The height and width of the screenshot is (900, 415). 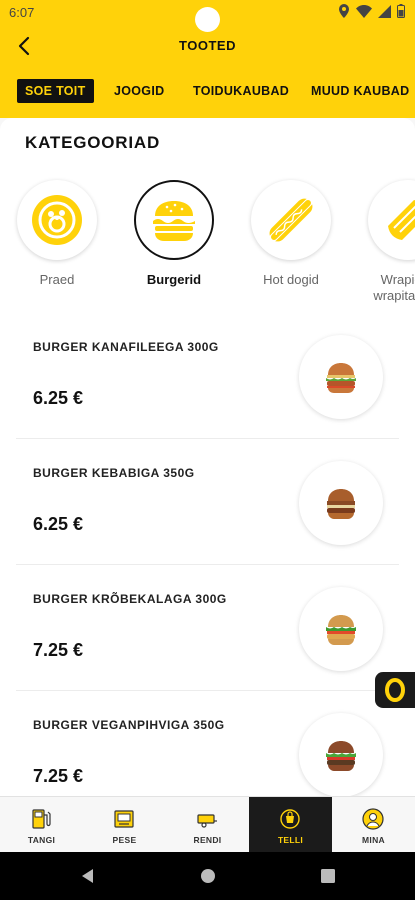 I want to click on bottom-navigation: TANGI PESE RENDI TELLI MINA, so click(x=207, y=824).